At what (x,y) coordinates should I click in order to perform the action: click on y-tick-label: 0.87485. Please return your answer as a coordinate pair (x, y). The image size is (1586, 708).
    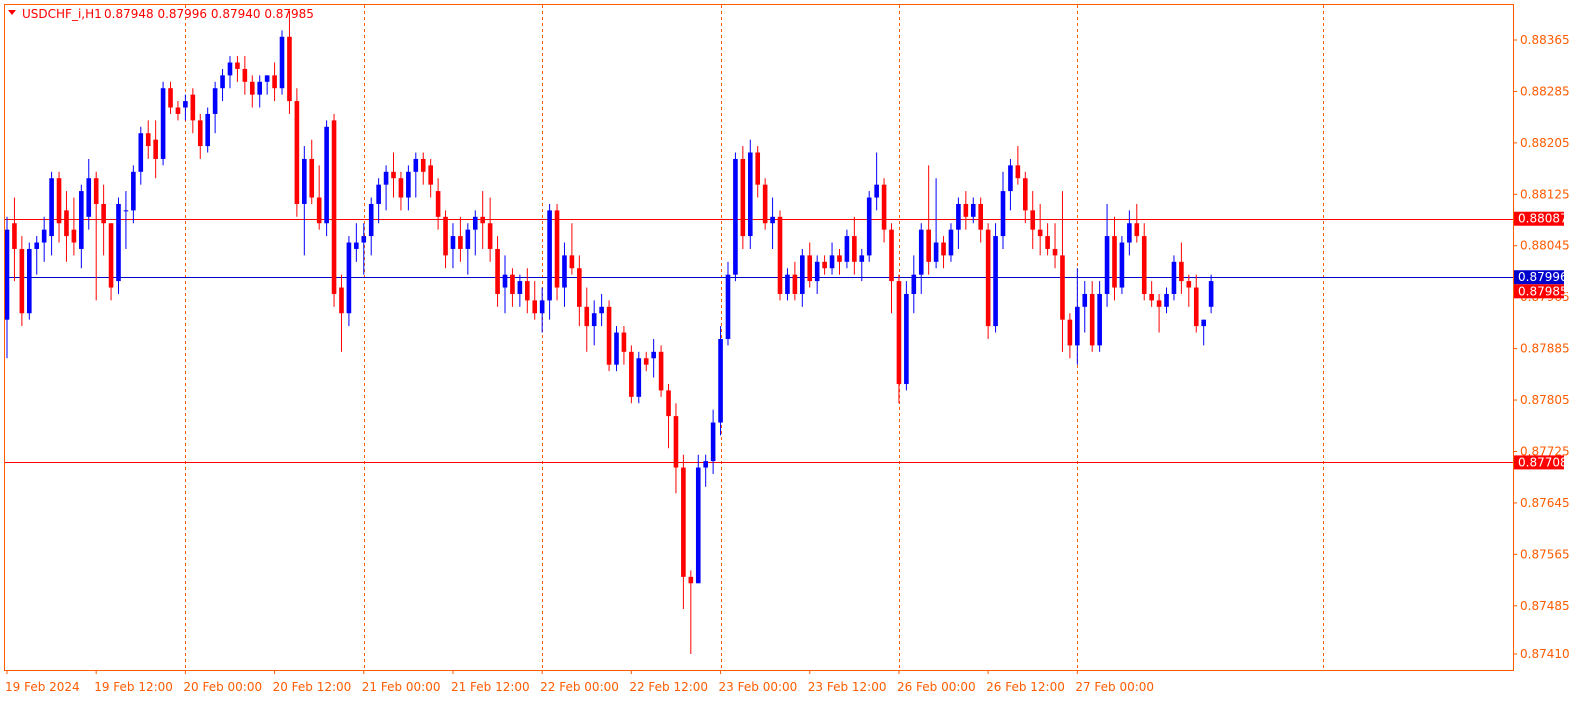
    Looking at the image, I should click on (1545, 606).